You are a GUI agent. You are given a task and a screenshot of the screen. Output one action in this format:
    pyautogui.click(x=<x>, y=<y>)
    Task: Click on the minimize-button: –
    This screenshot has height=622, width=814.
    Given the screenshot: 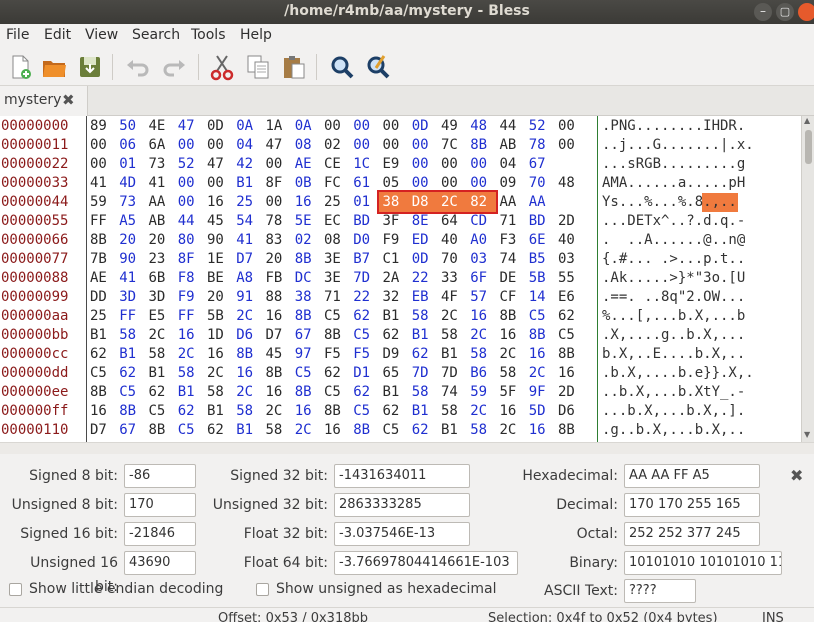 What is the action you would take?
    pyautogui.click(x=763, y=12)
    